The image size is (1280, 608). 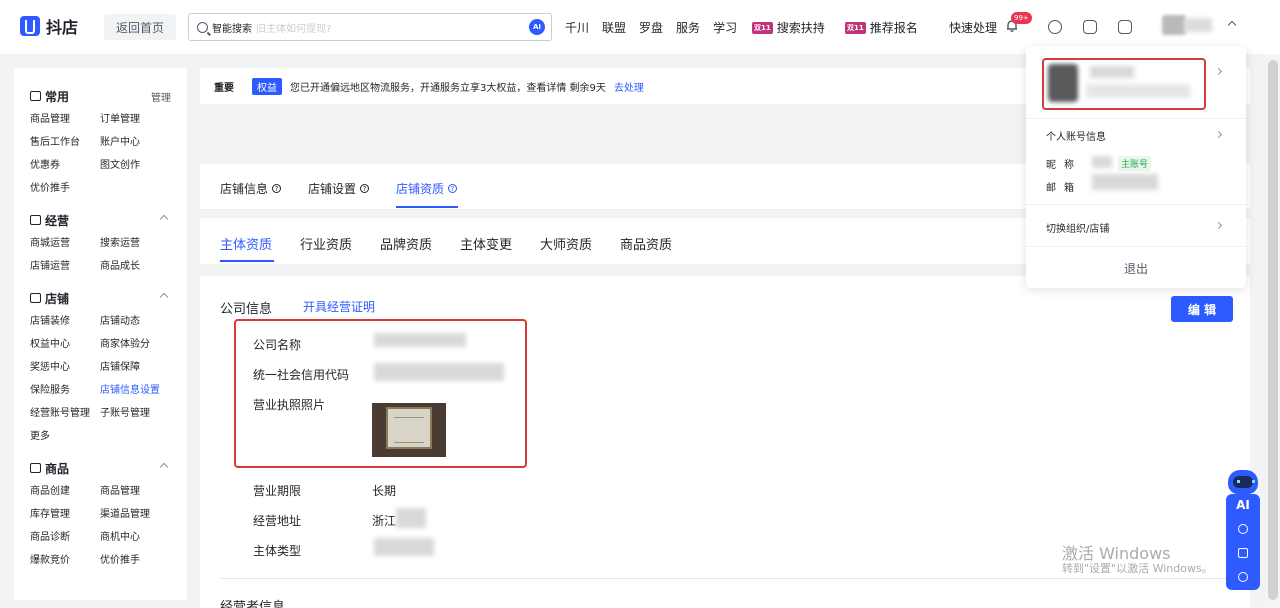 What do you see at coordinates (411, 518) in the screenshot?
I see `address-redacted` at bounding box center [411, 518].